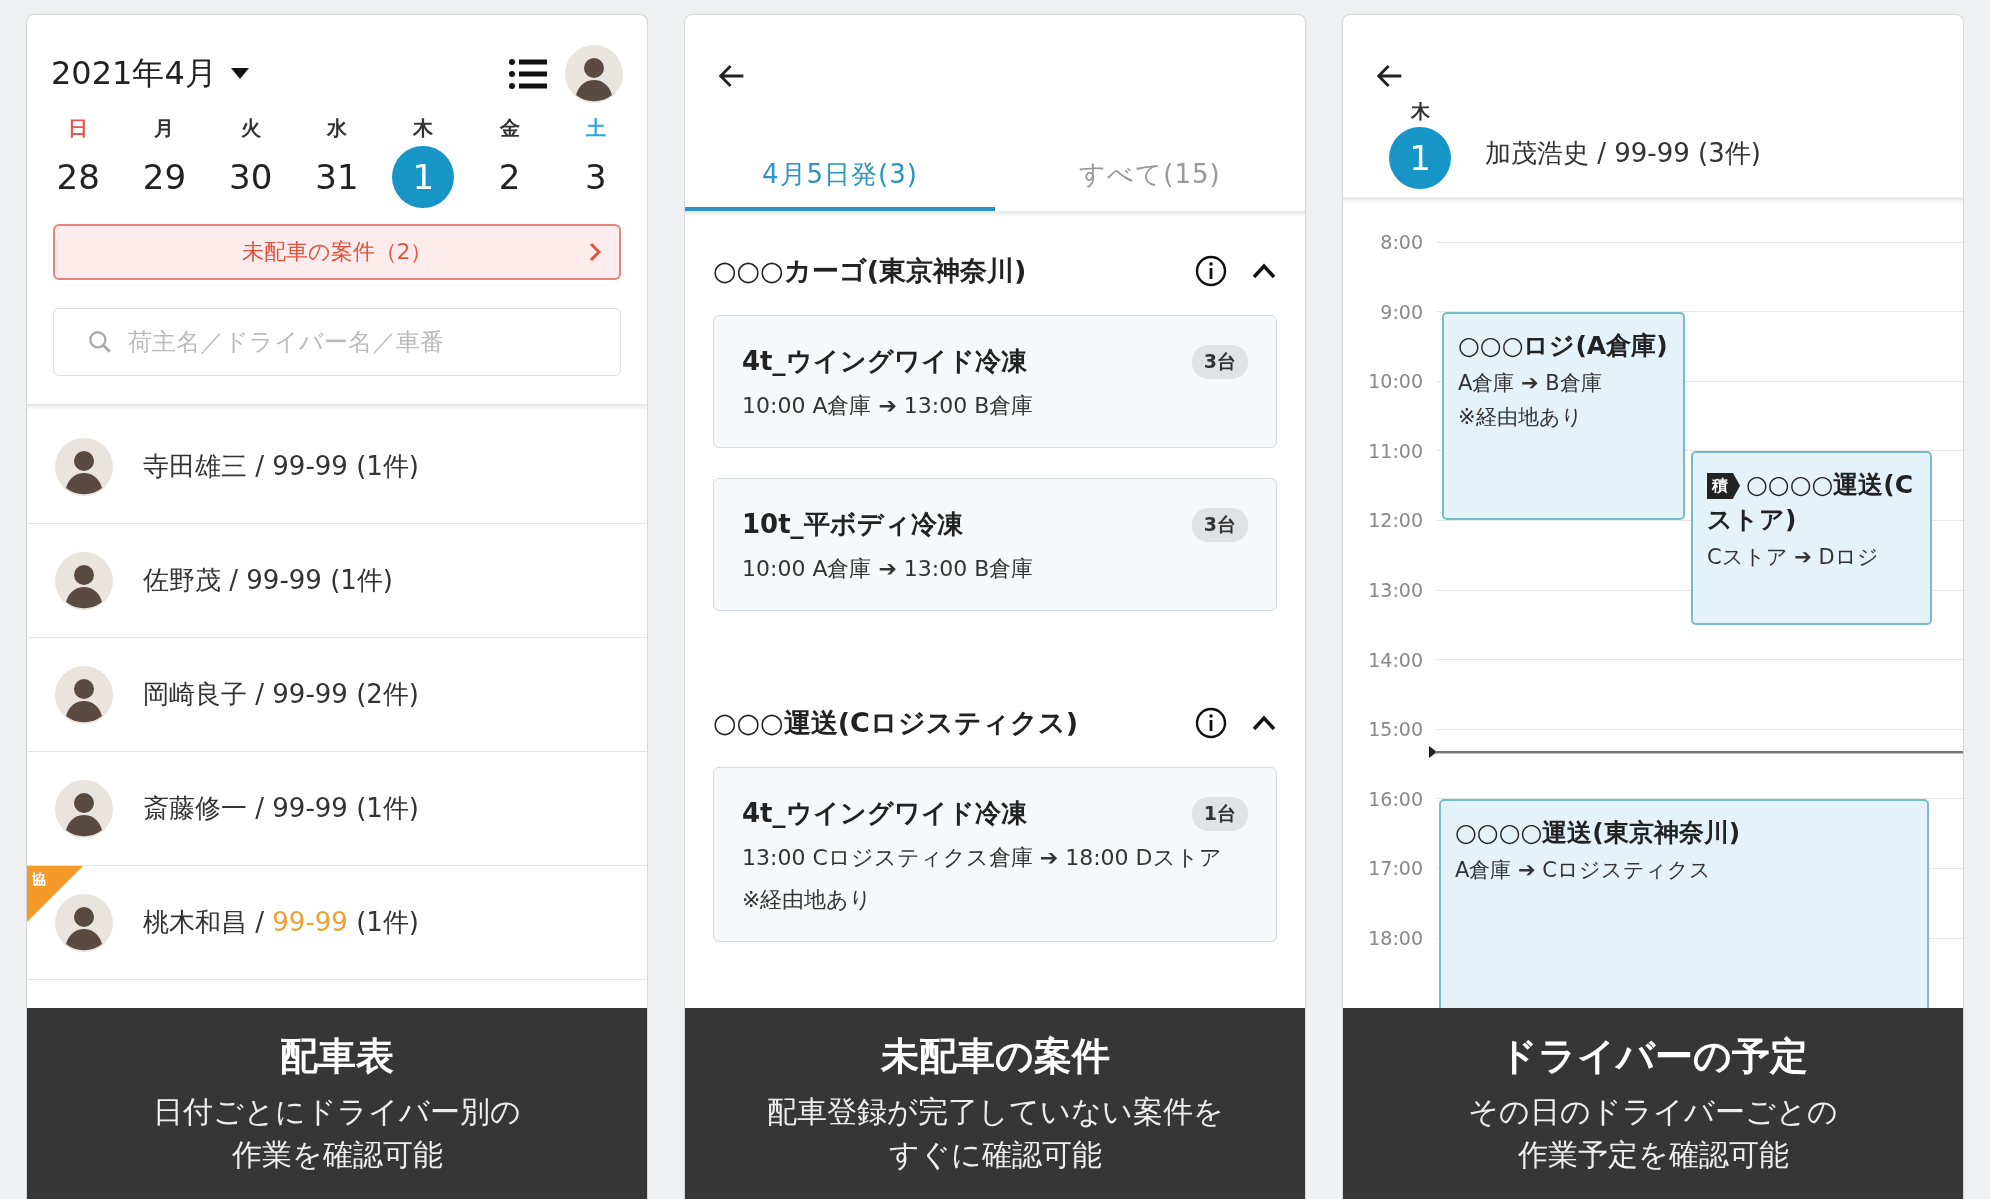 This screenshot has height=1199, width=1990. I want to click on hour-label: 15:00, so click(1395, 729).